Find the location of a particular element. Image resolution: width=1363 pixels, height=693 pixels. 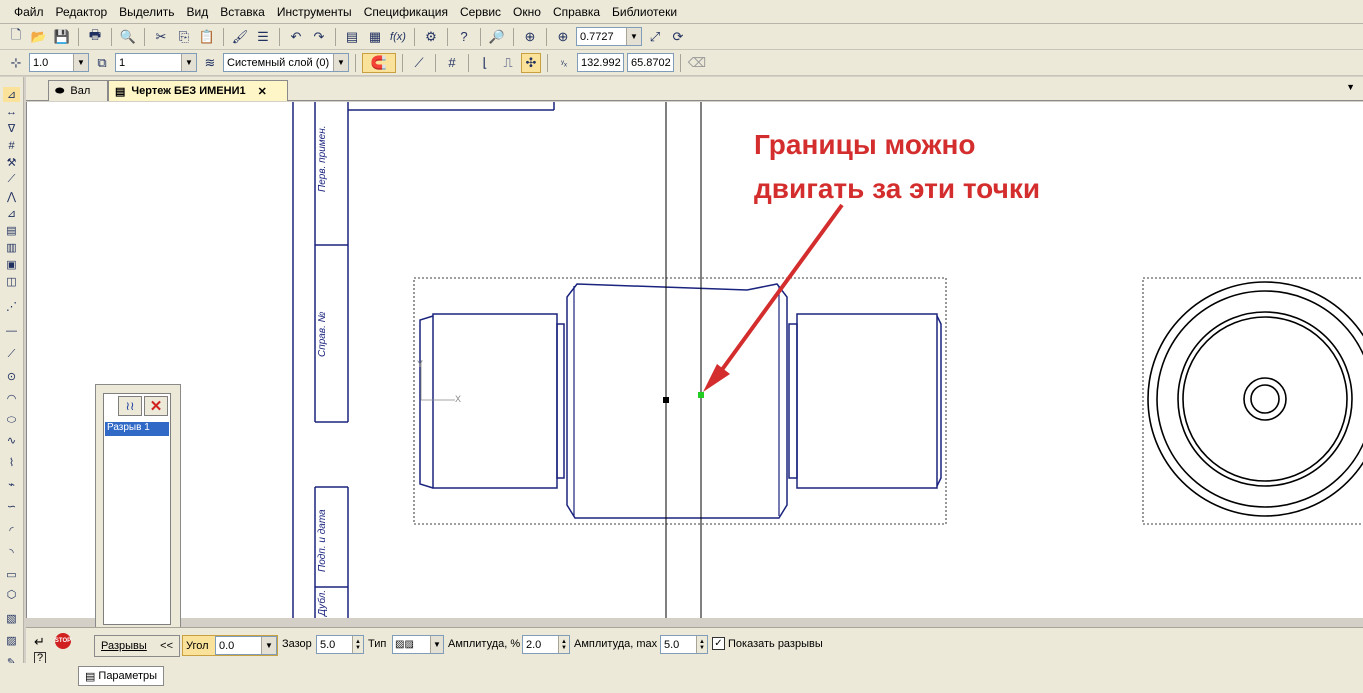

library-icon: ⚙ is located at coordinates (431, 37).